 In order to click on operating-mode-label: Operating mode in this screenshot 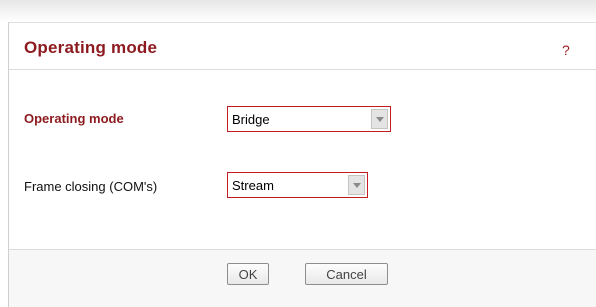, I will do `click(74, 118)`.